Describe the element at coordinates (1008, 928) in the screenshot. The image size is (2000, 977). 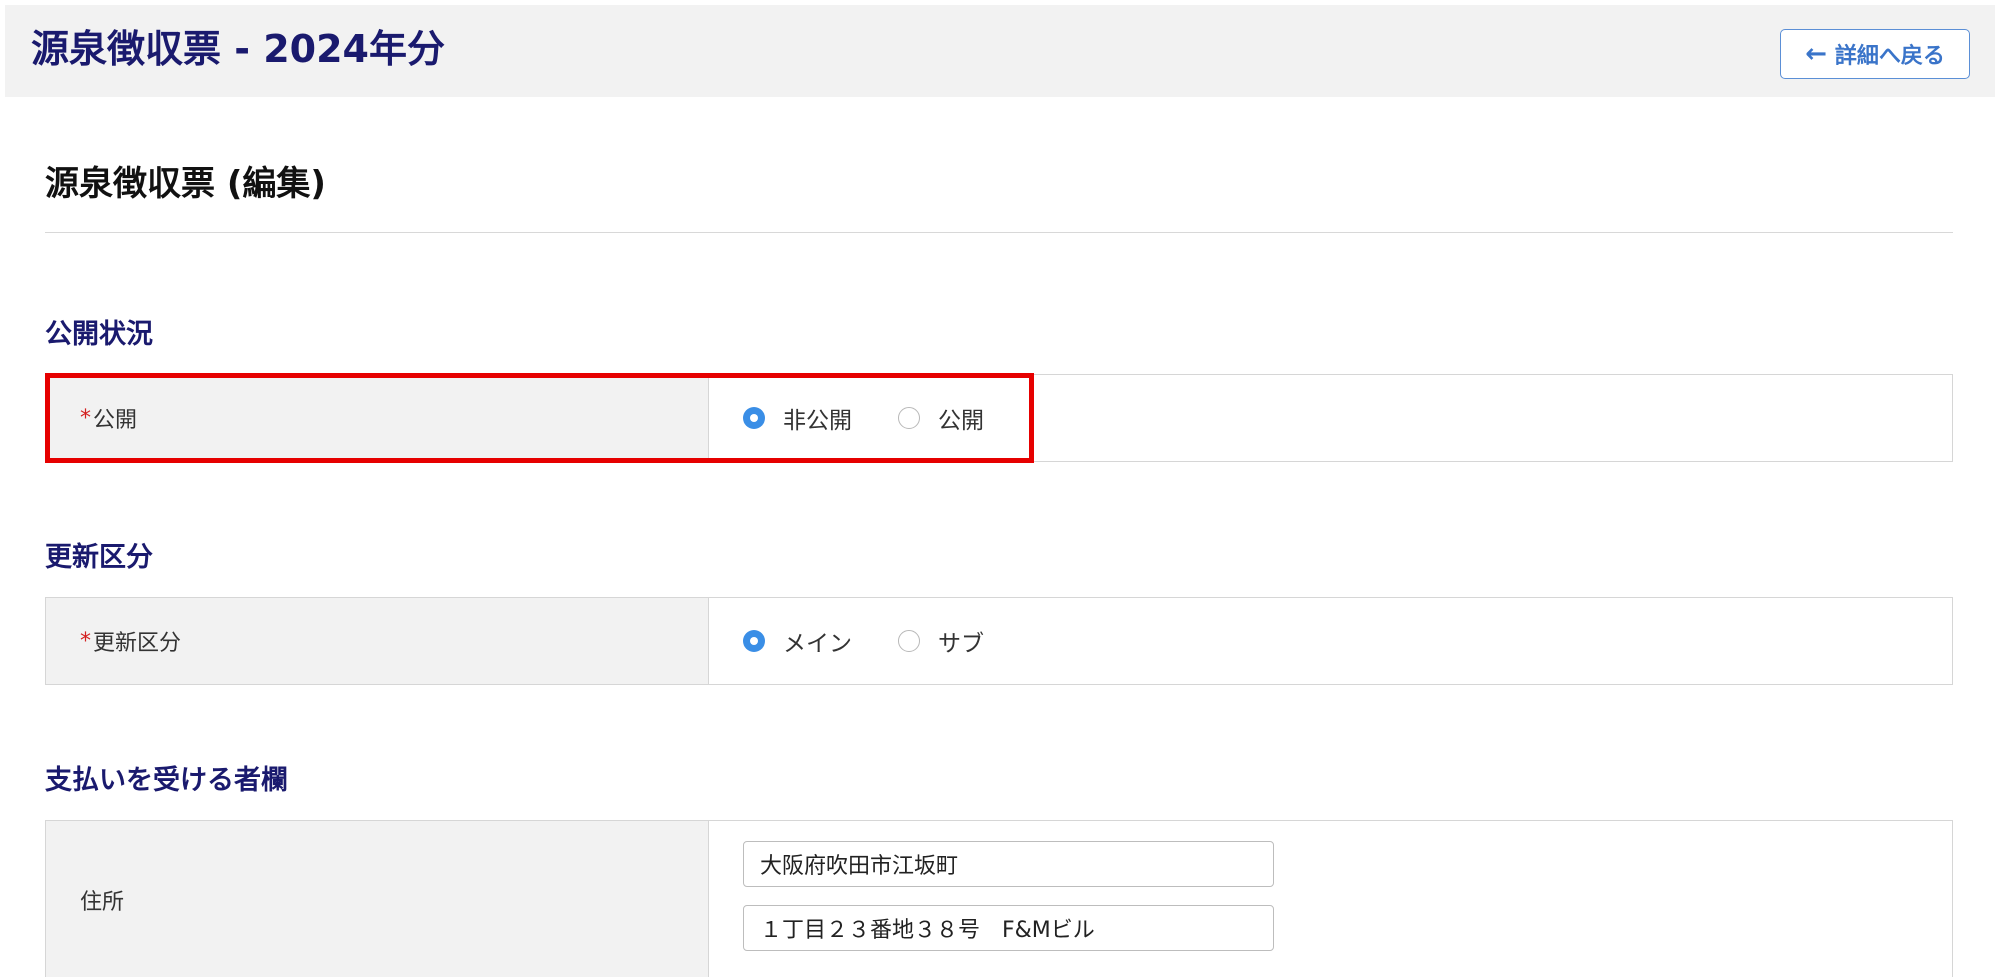
I see `address-line2-input` at that location.